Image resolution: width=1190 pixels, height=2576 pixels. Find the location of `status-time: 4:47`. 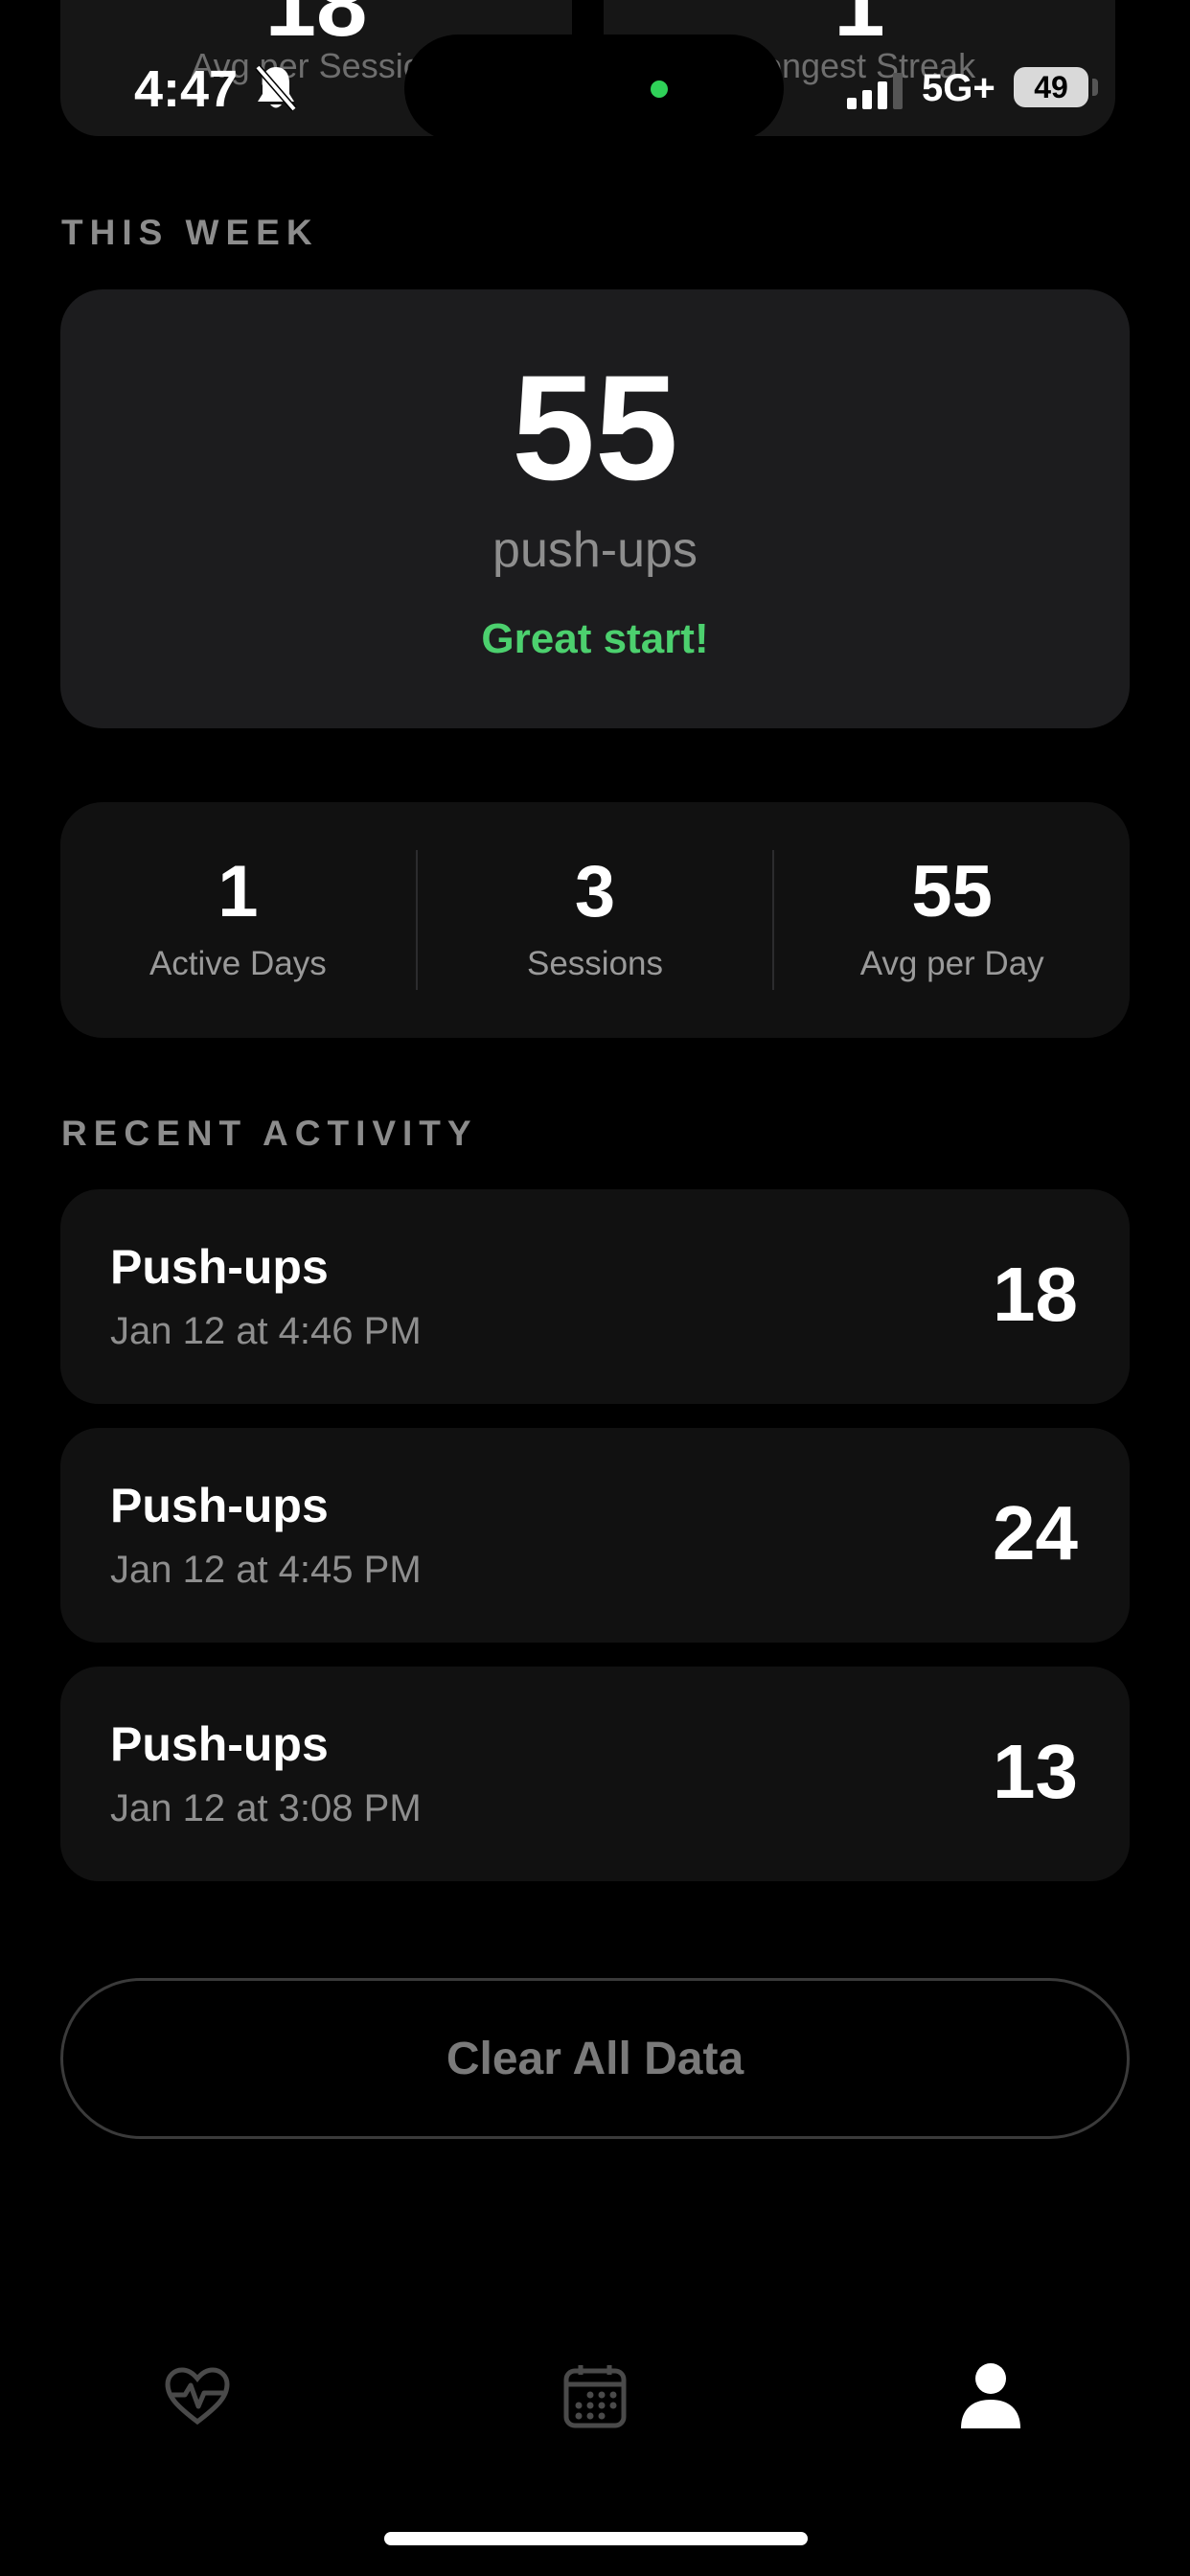

status-time: 4:47 is located at coordinates (187, 89).